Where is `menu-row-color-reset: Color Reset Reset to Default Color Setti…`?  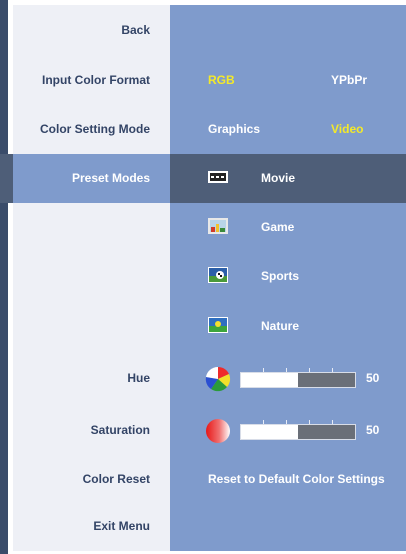
menu-row-color-reset: Color Reset Reset to Default Color Setti… is located at coordinates (203, 479).